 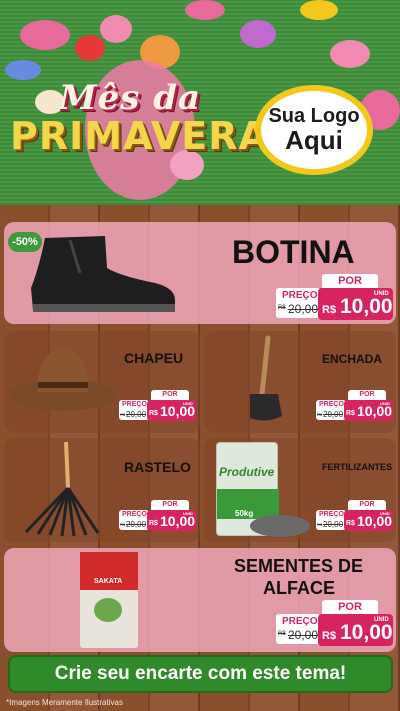 What do you see at coordinates (334, 624) in the screenshot?
I see `price-tag-sementes: POR PREÇO R$ 20,00 R$ 10,00 UNID` at bounding box center [334, 624].